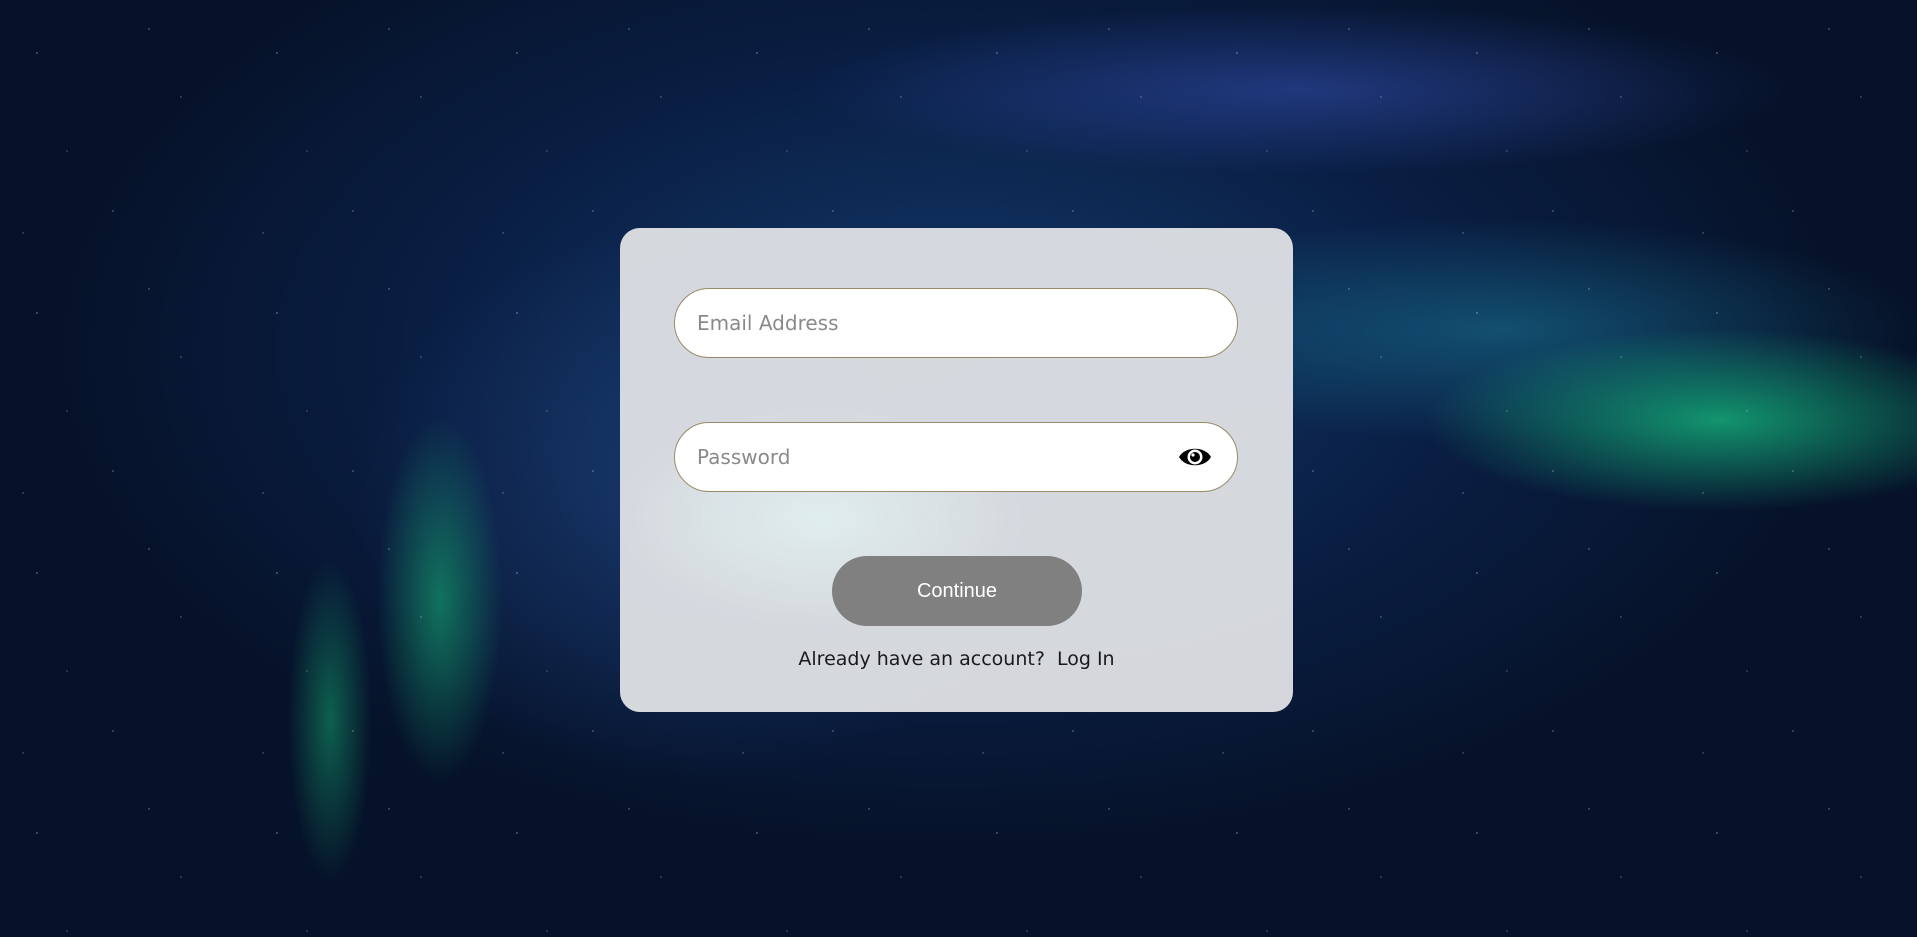  I want to click on email-field, so click(927, 323).